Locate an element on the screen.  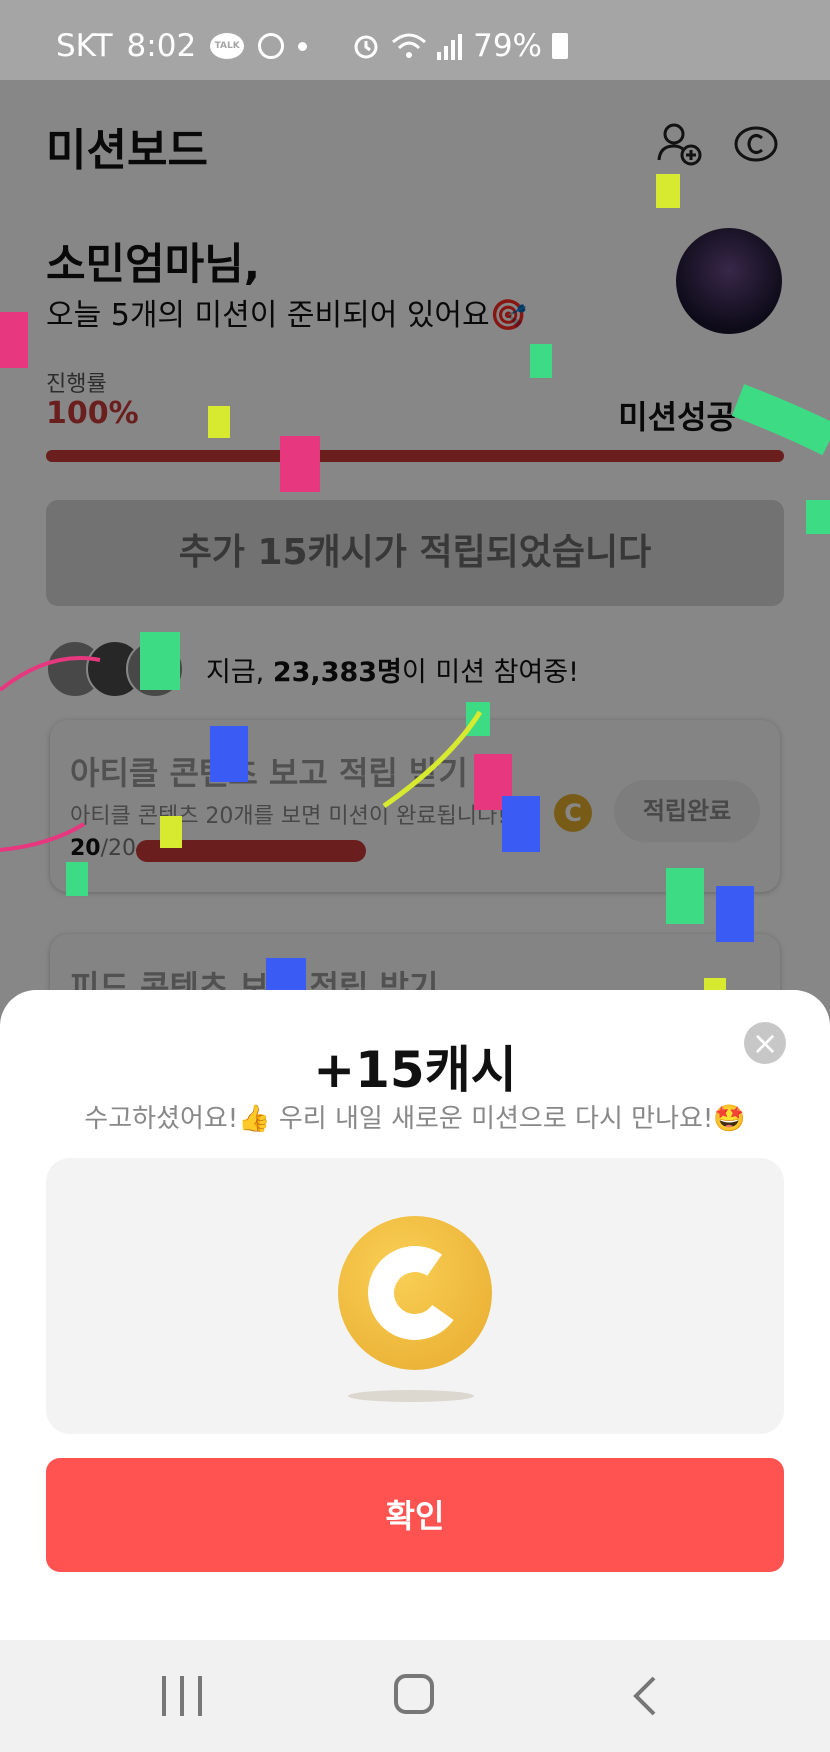
nav-back-icon is located at coordinates (645, 1696).